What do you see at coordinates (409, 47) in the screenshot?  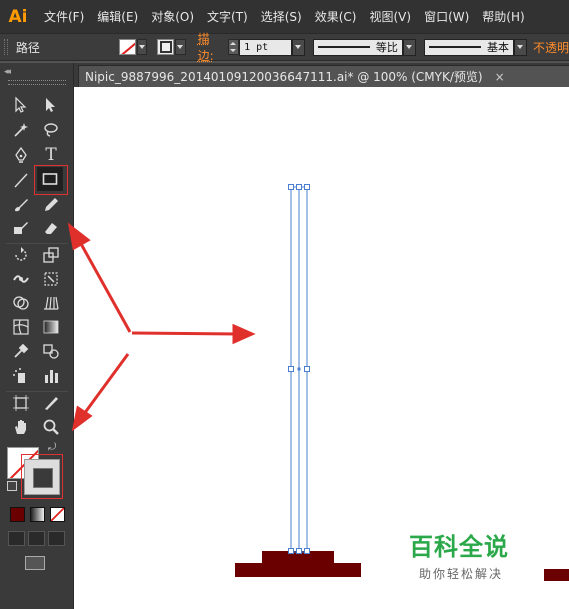 I see `profile-dropdown-icon` at bounding box center [409, 47].